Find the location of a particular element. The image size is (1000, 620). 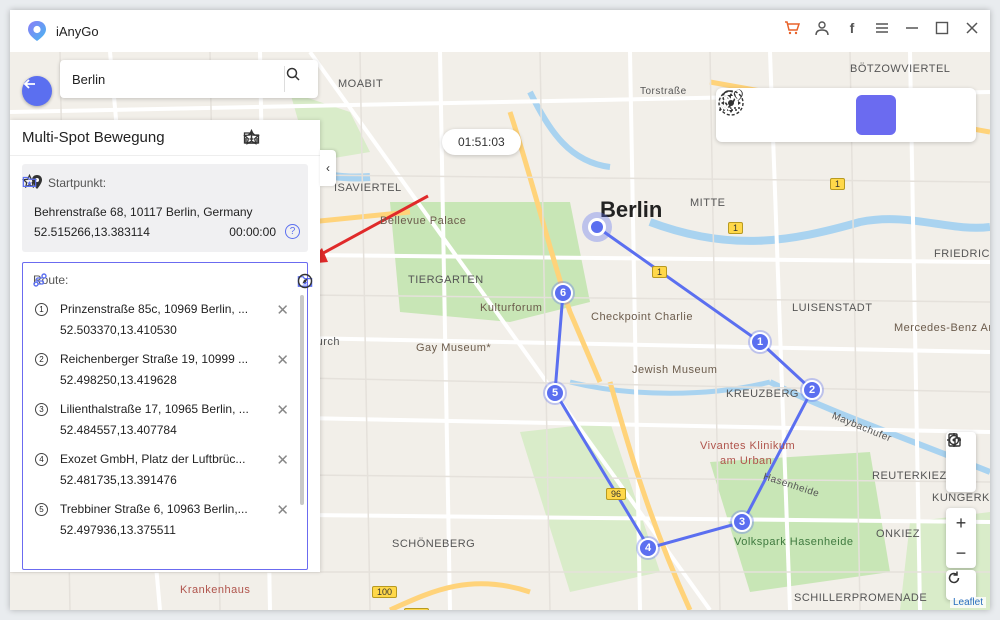

cart-icon is located at coordinates (792, 28).